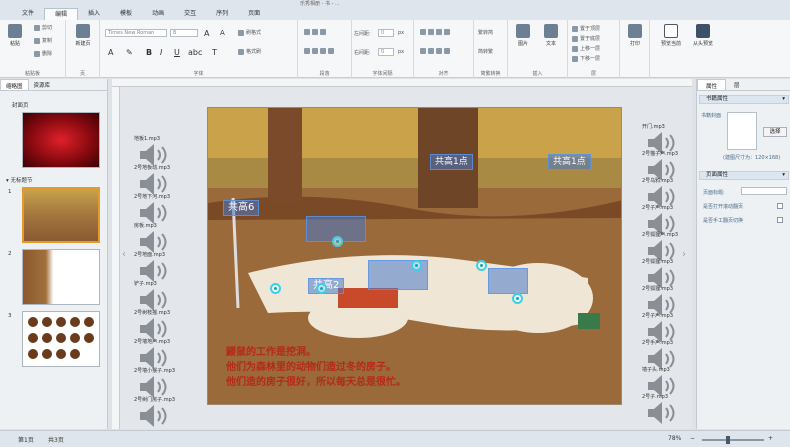 The width and height of the screenshot is (790, 447). Describe the element at coordinates (780, 220) in the screenshot. I see `manual-flip-checkbox` at that location.